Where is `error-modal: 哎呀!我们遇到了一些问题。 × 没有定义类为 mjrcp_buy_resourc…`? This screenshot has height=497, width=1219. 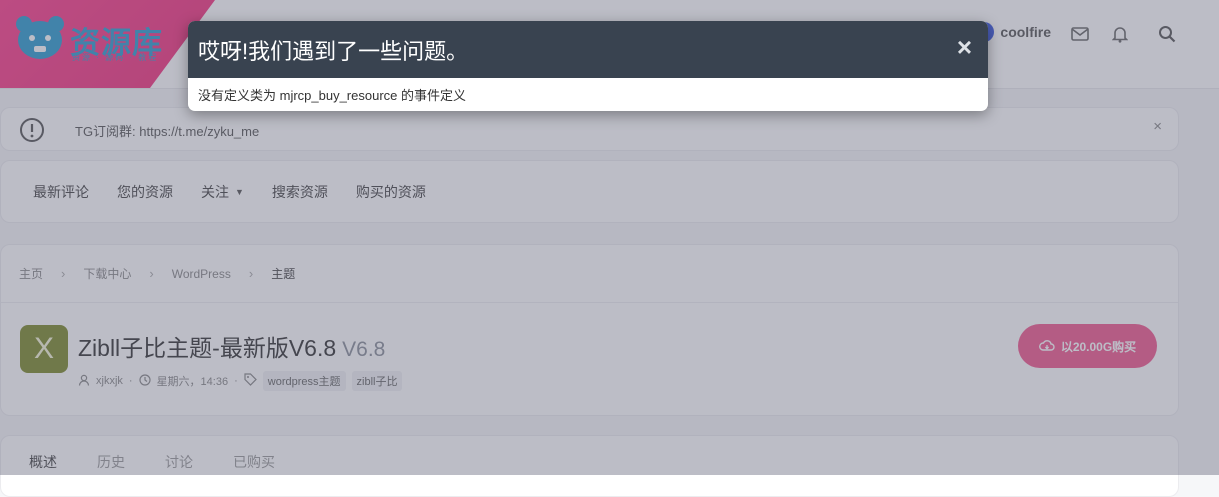 error-modal: 哎呀!我们遇到了一些问题。 × 没有定义类为 mjrcp_buy_resourc… is located at coordinates (588, 66).